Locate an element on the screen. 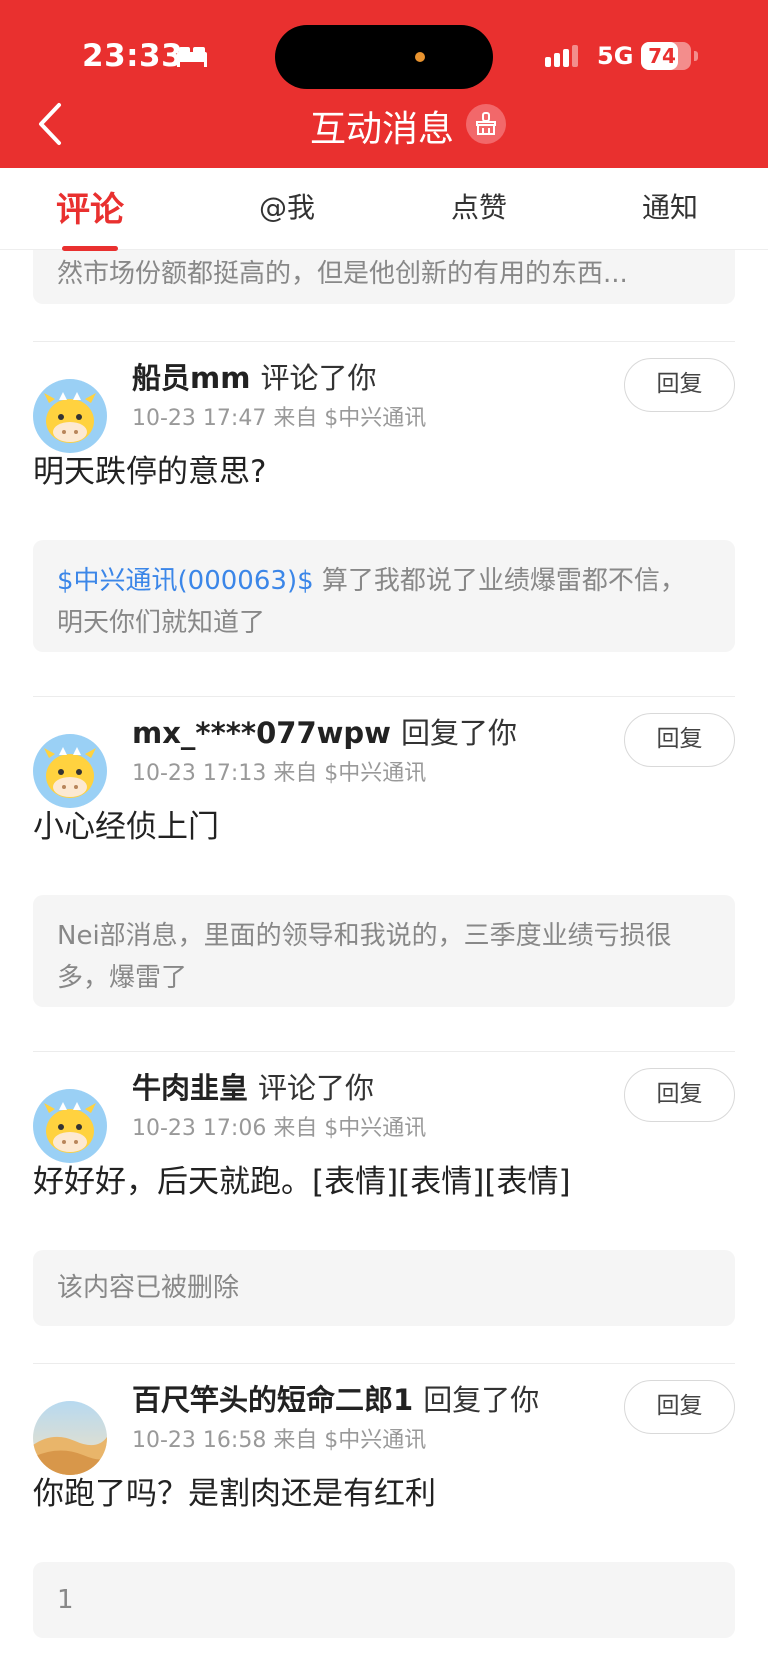 This screenshot has width=768, height=1669. page-title: 互动消息 is located at coordinates (382, 129).